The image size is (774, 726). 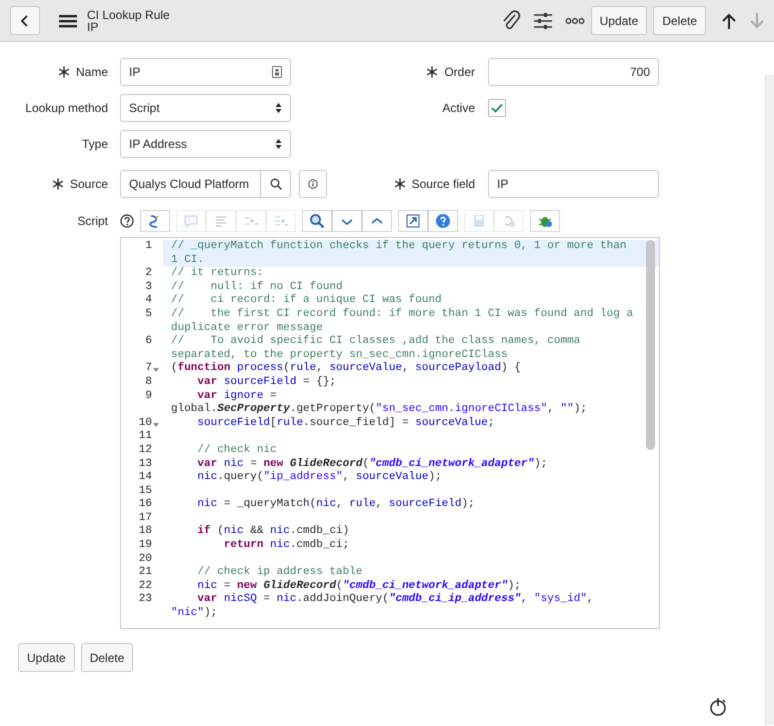 I want to click on bug-button, so click(x=545, y=221).